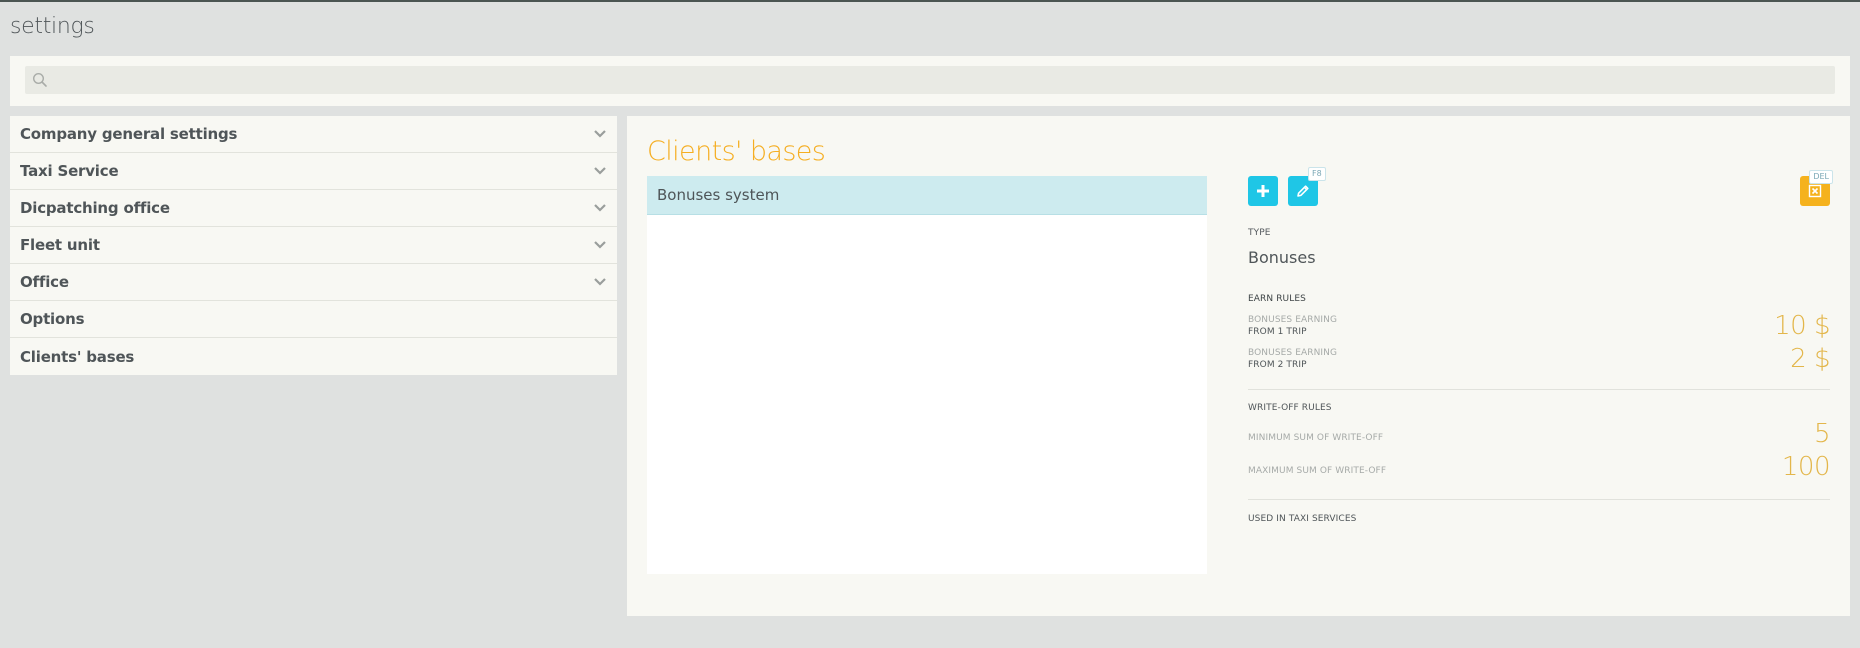 The height and width of the screenshot is (648, 1860). I want to click on write-off-rules-label: WRITE-OFF RULES, so click(1290, 408).